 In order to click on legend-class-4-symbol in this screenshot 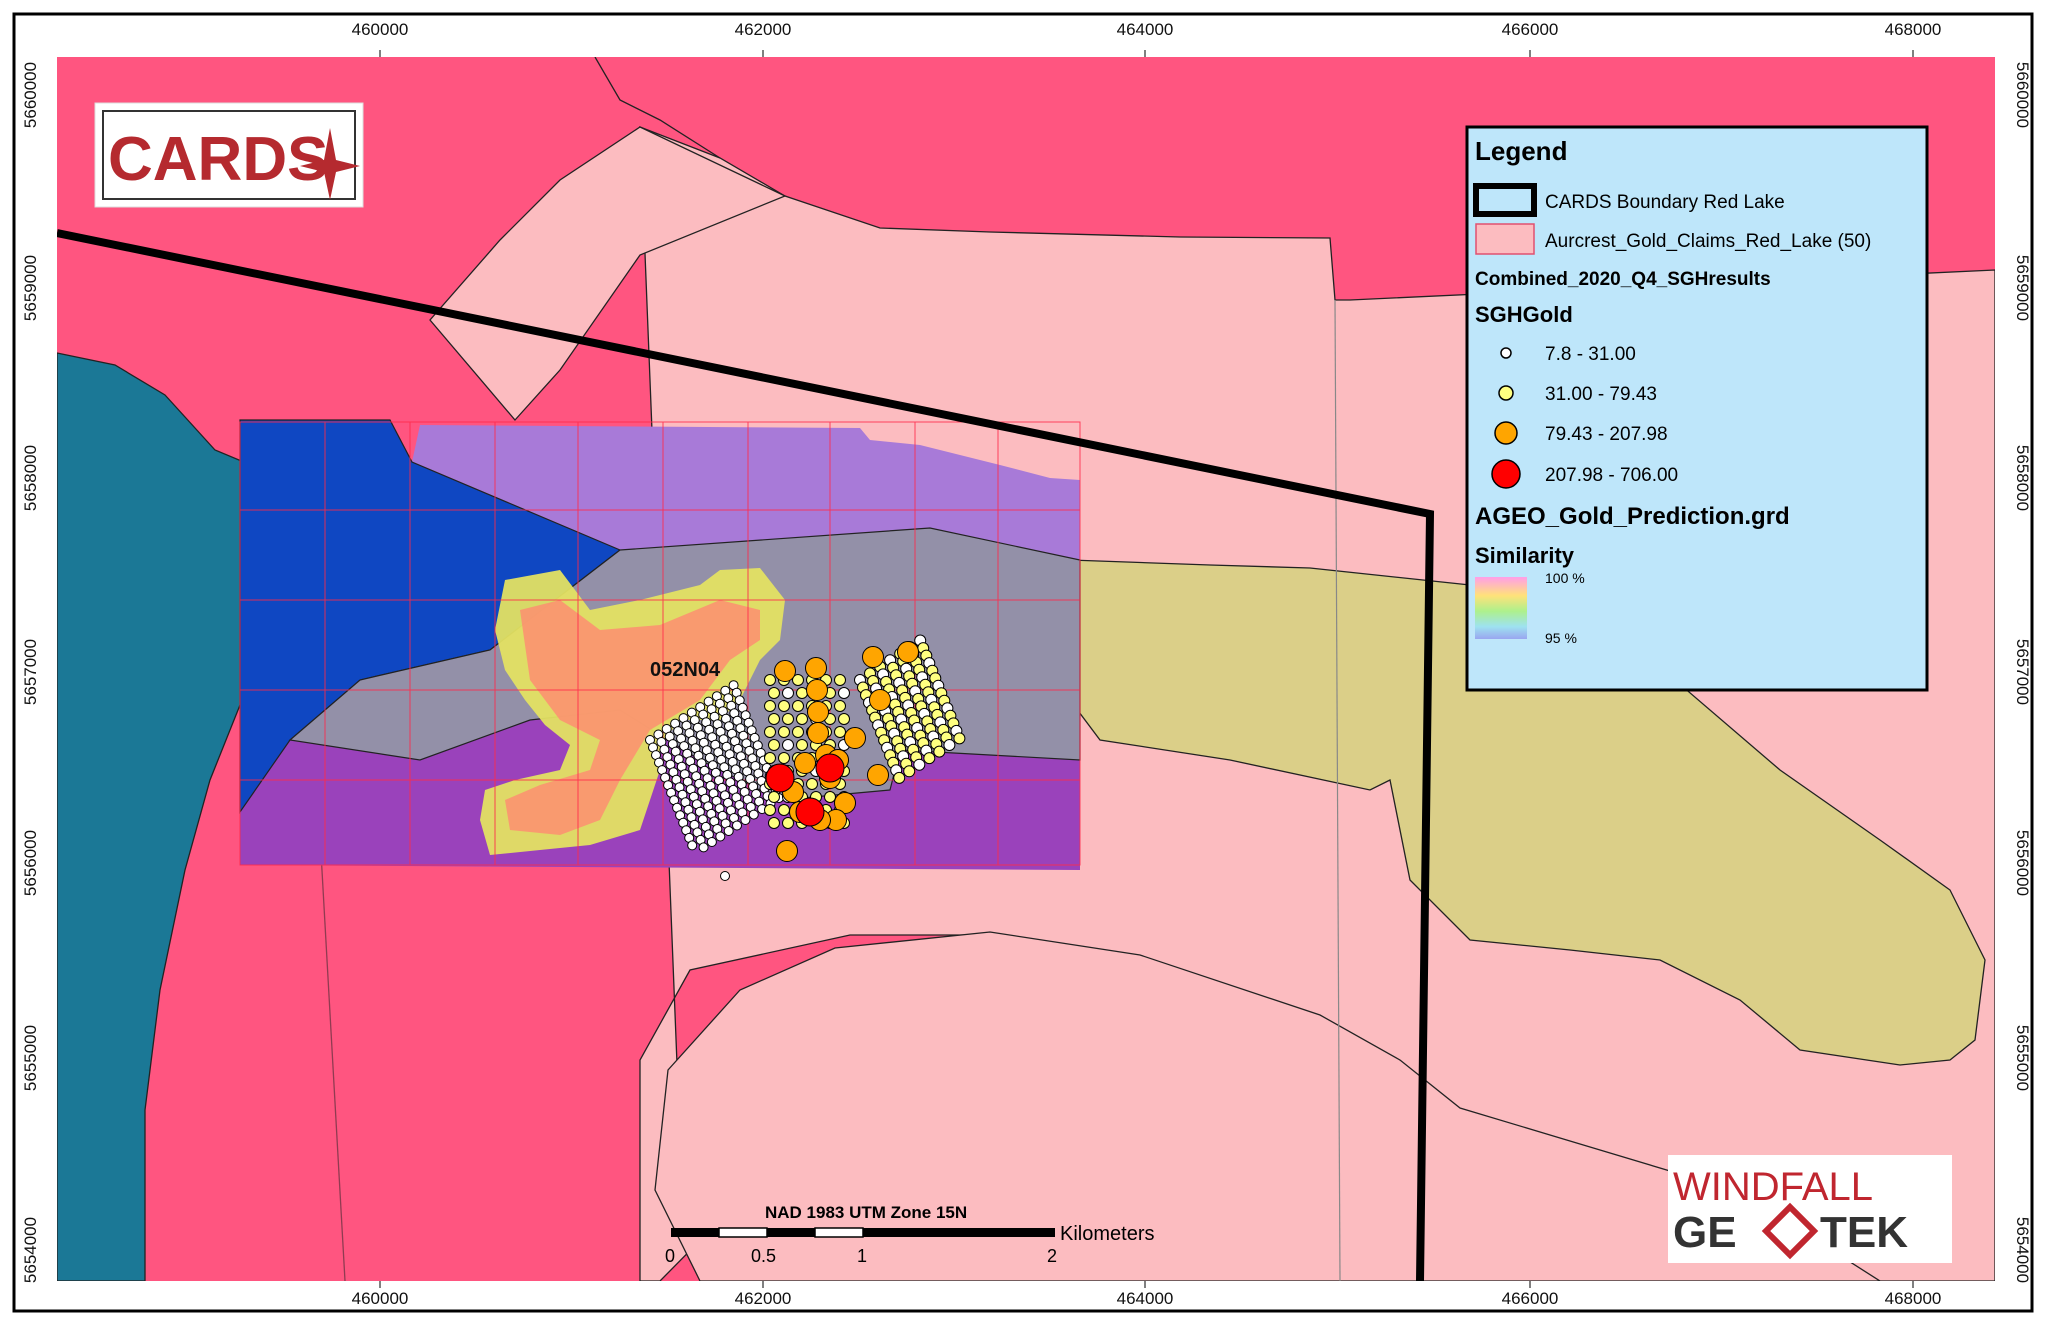, I will do `click(1506, 474)`.